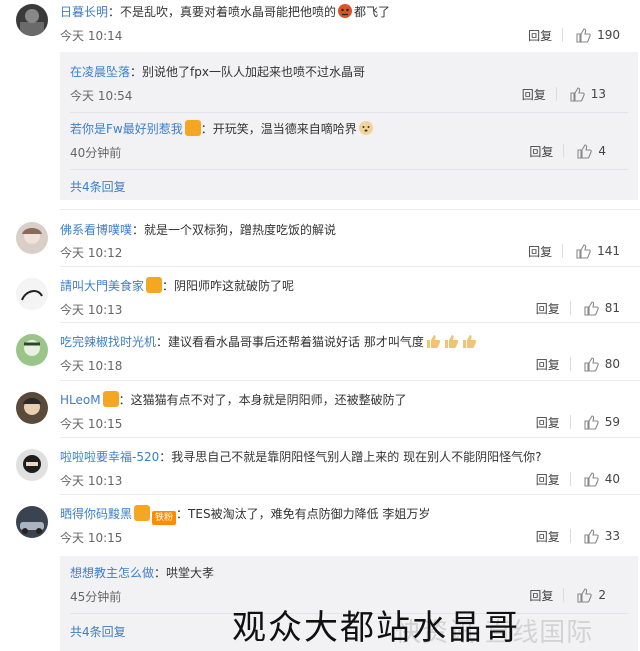  I want to click on comment-text: 不是乱吹，真要对着喷水晶哥能把他喷的, so click(228, 12).